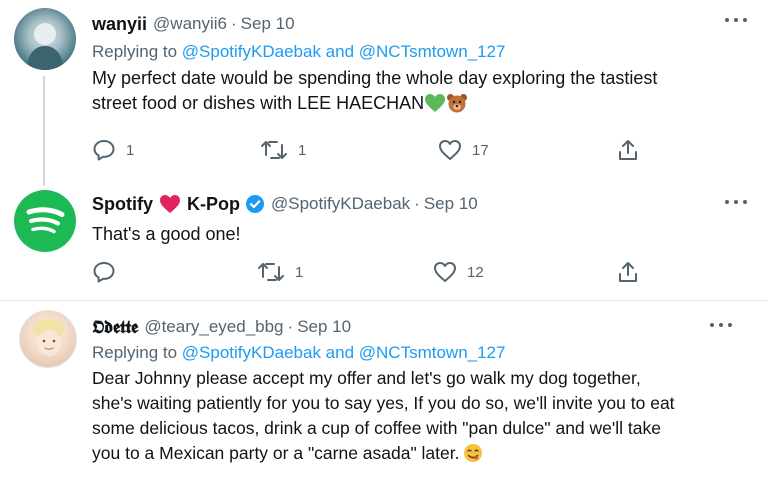  What do you see at coordinates (115, 327) in the screenshot?
I see `display-name: 𝕺𝖉𝖊𝖙𝖙𝖊` at bounding box center [115, 327].